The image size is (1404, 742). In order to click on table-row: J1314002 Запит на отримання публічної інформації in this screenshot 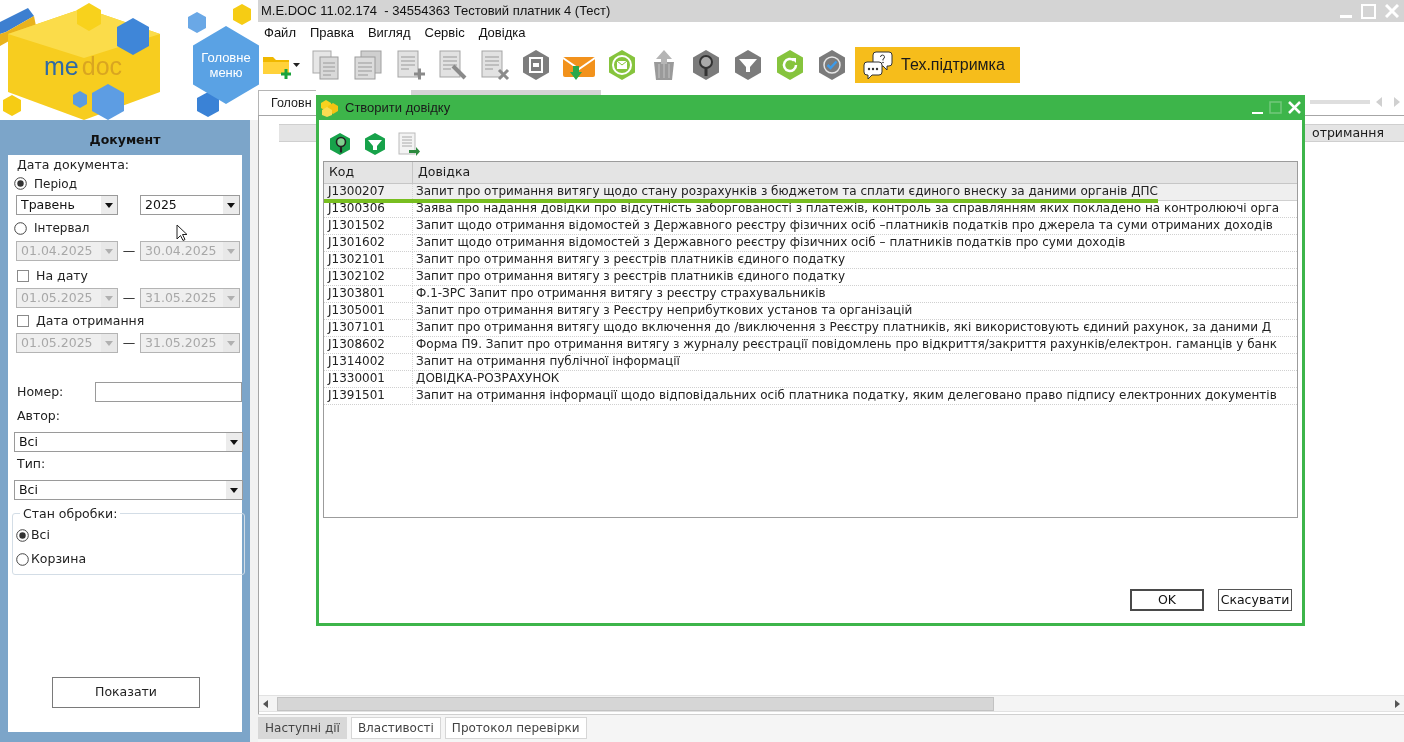, I will do `click(810, 362)`.